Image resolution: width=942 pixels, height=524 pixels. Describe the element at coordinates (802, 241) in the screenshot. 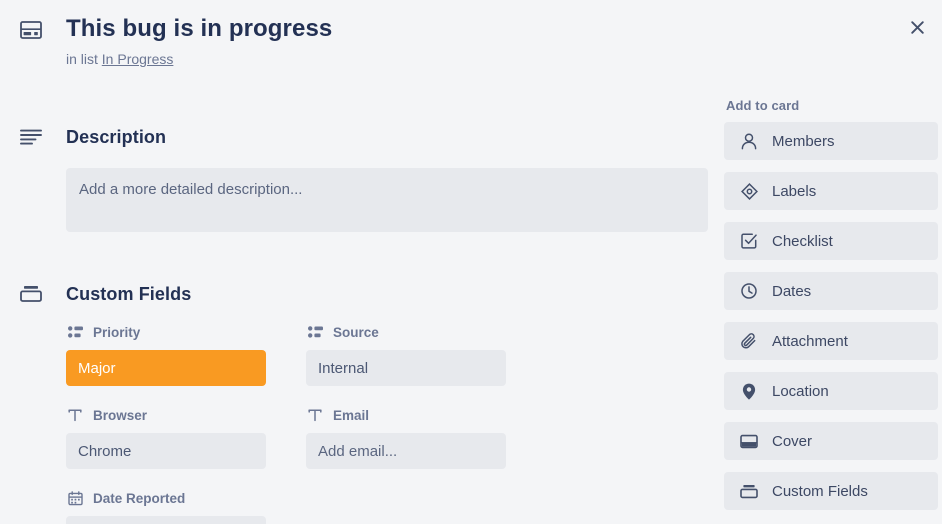

I see `sidebar-item-label: Checklist` at that location.